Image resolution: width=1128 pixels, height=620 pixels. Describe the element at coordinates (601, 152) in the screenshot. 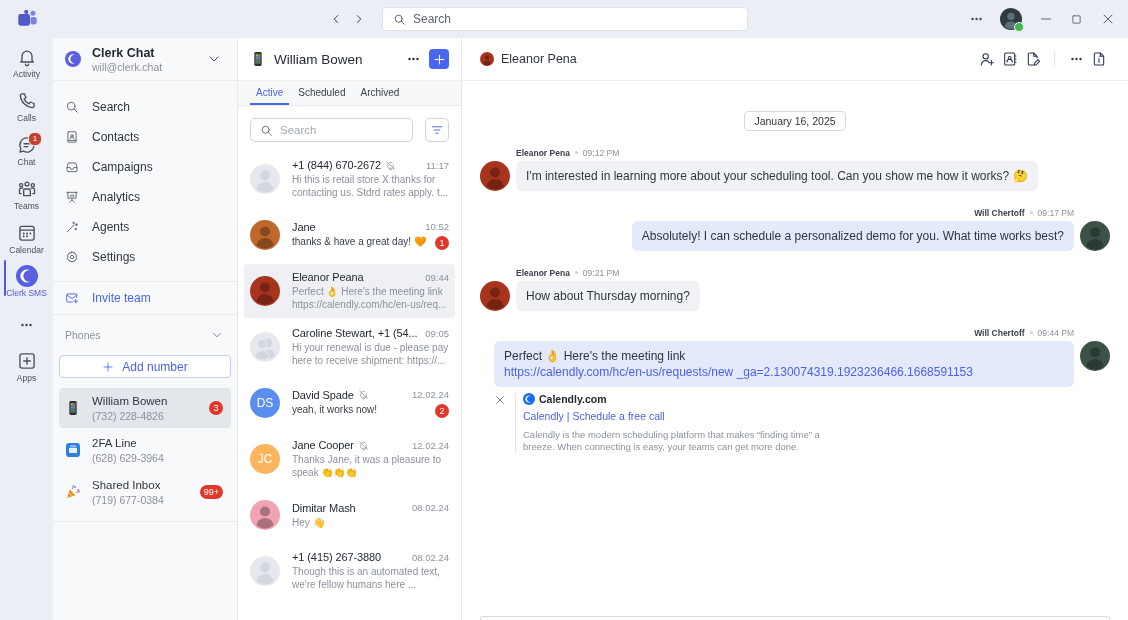

I see `message-time: 09:12 PM` at that location.